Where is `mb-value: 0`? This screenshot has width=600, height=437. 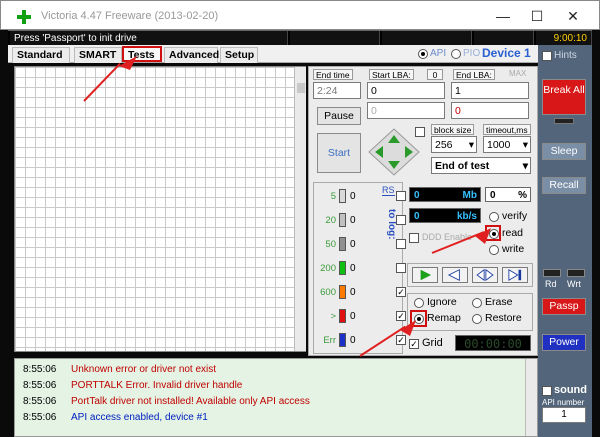
mb-value: 0 is located at coordinates (417, 195).